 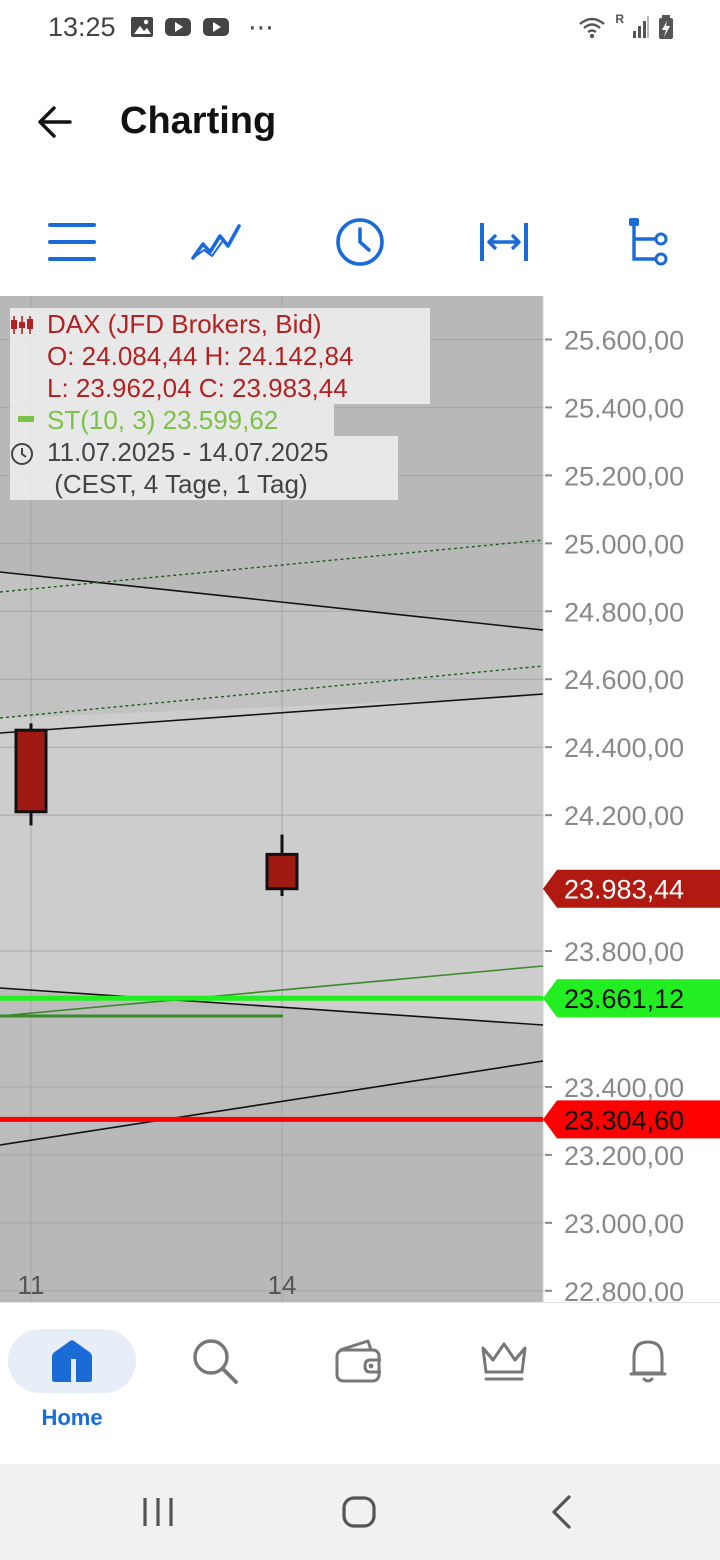 What do you see at coordinates (197, 388) in the screenshot?
I see `legend-ohlc-line2: L: 23.962,04 C: 23.983,44` at bounding box center [197, 388].